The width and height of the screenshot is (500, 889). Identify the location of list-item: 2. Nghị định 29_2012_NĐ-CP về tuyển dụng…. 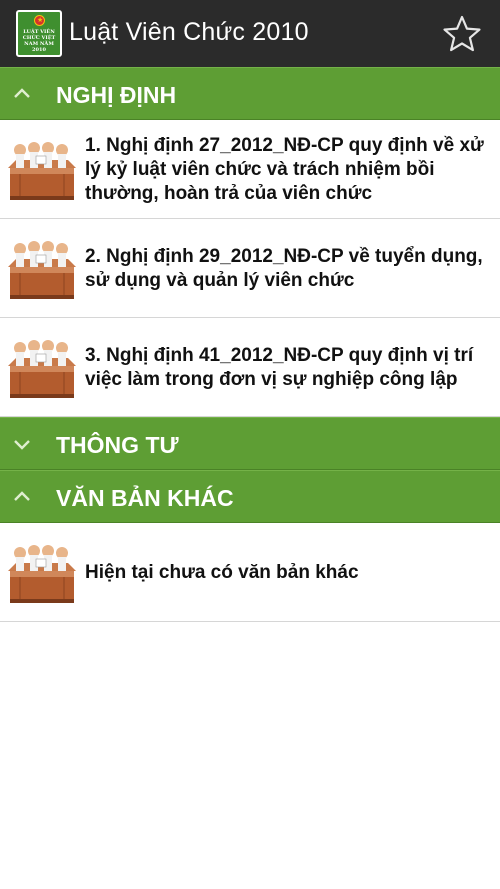
(250, 268).